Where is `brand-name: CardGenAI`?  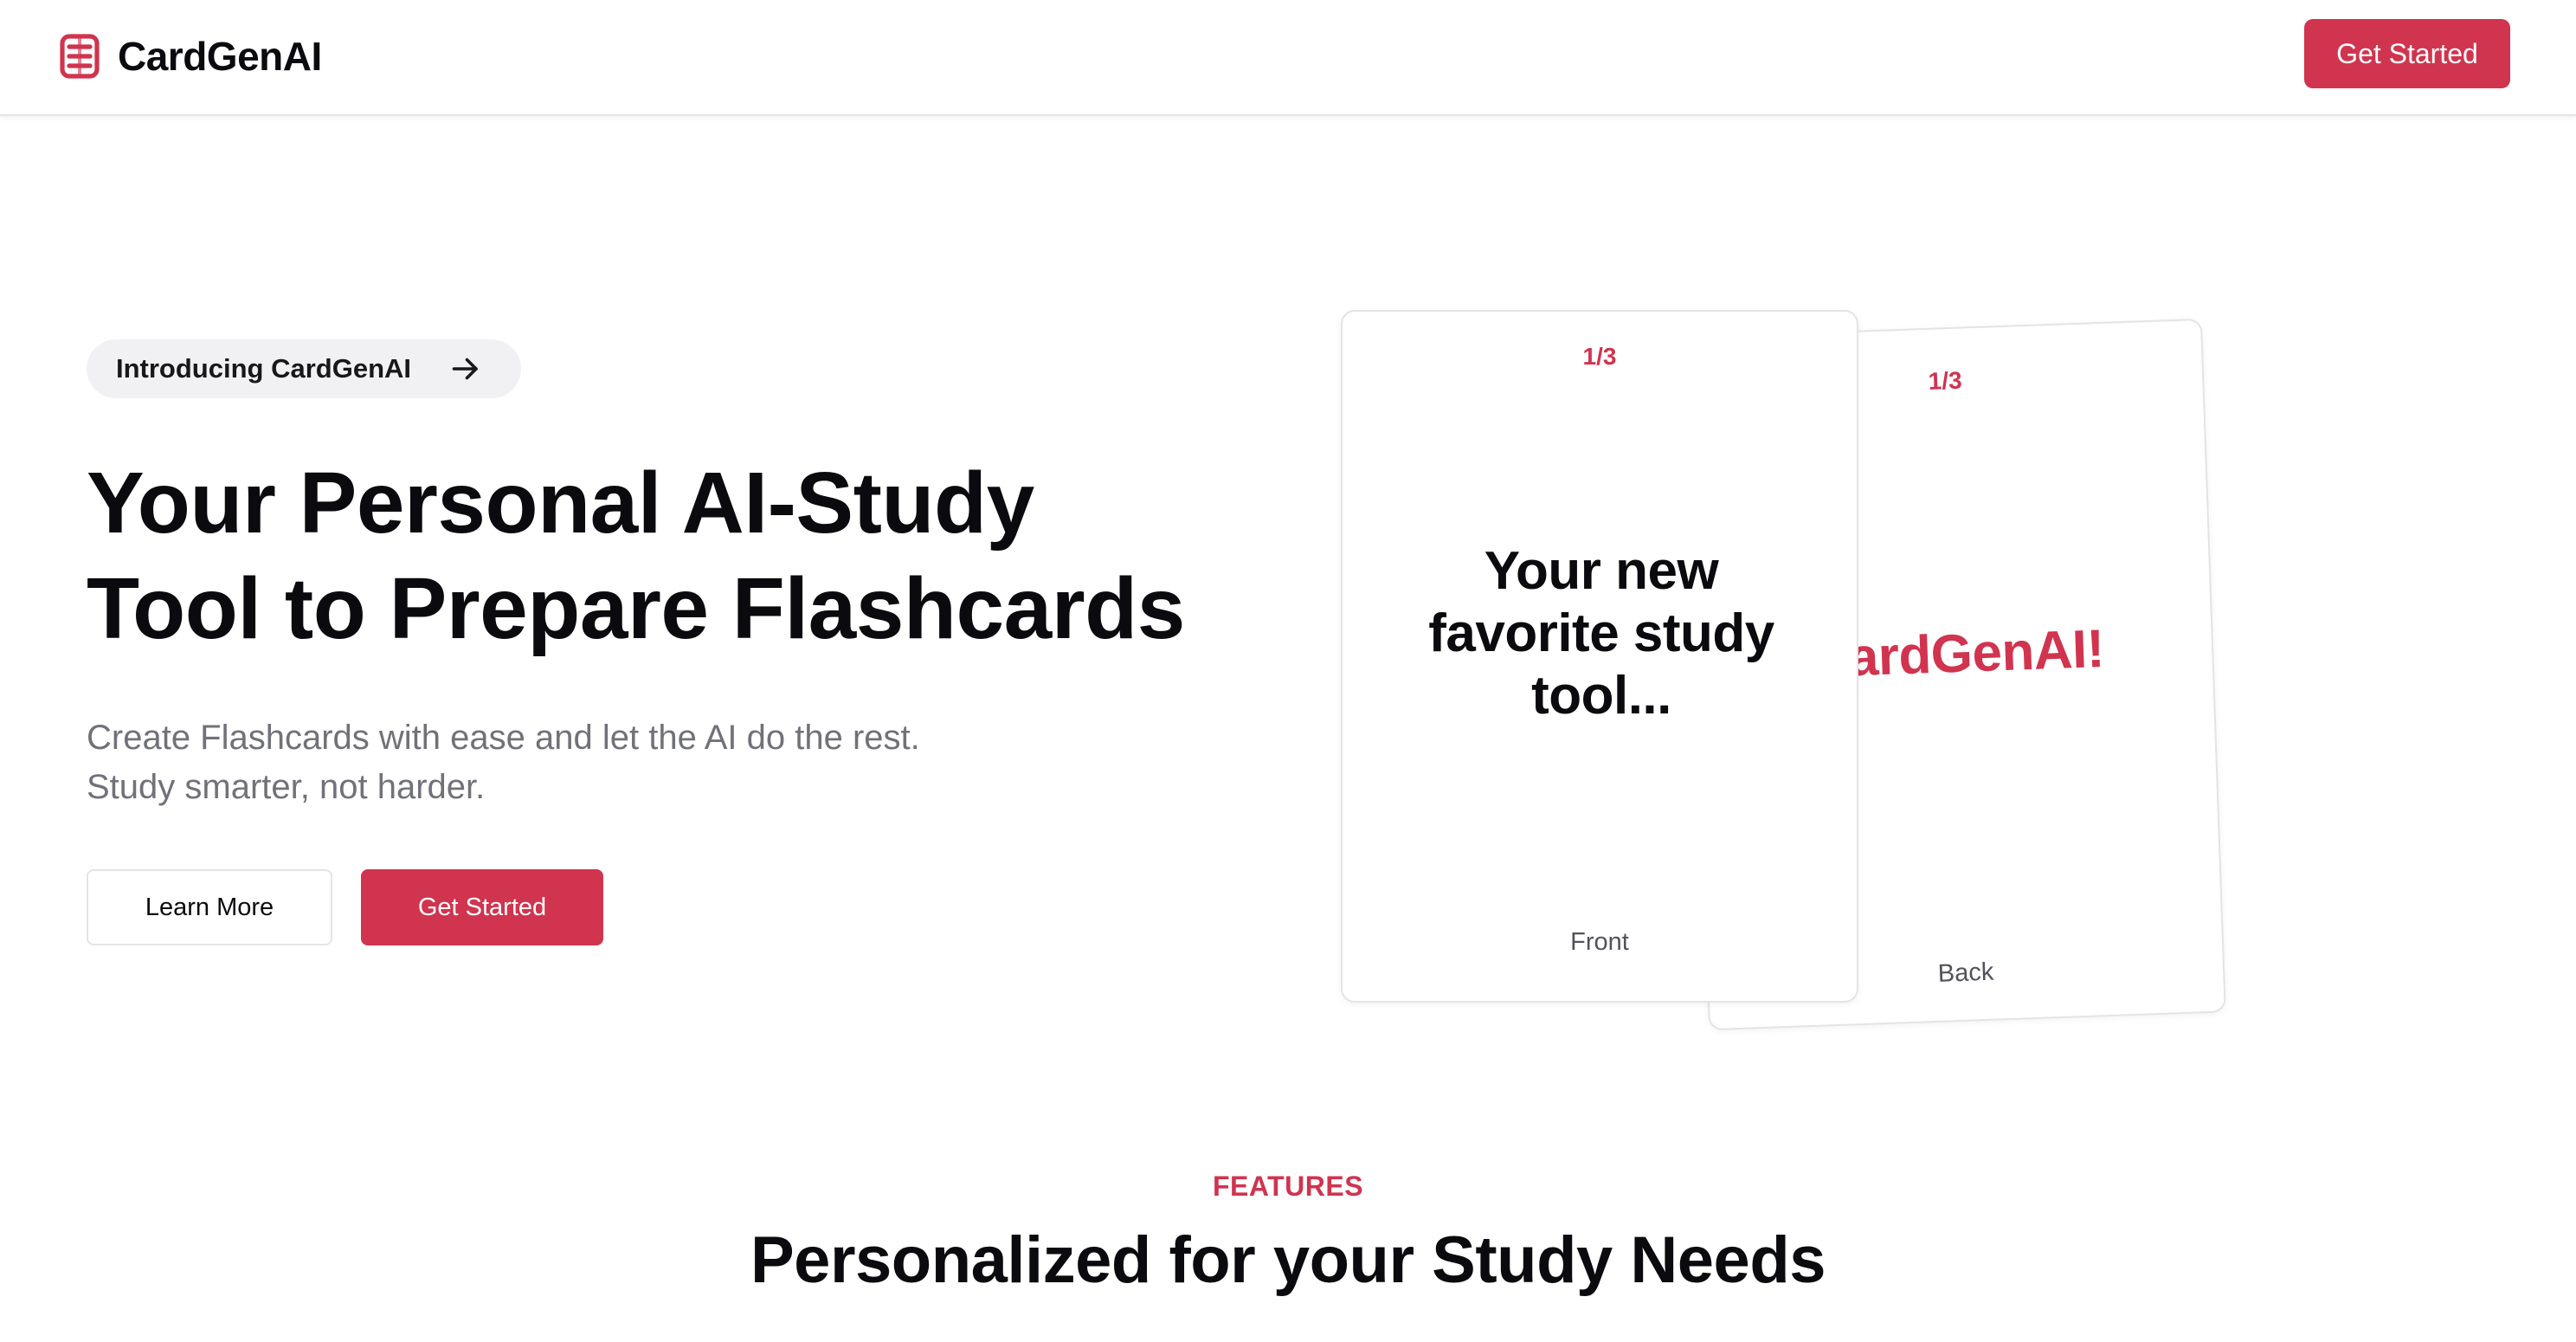 brand-name: CardGenAI is located at coordinates (220, 56).